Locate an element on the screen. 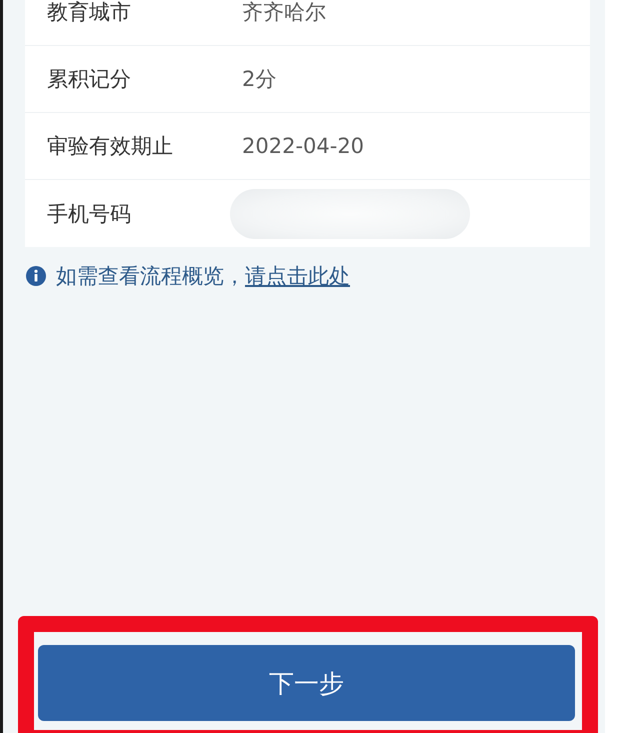  field-value: 2022-04-20 is located at coordinates (303, 146).